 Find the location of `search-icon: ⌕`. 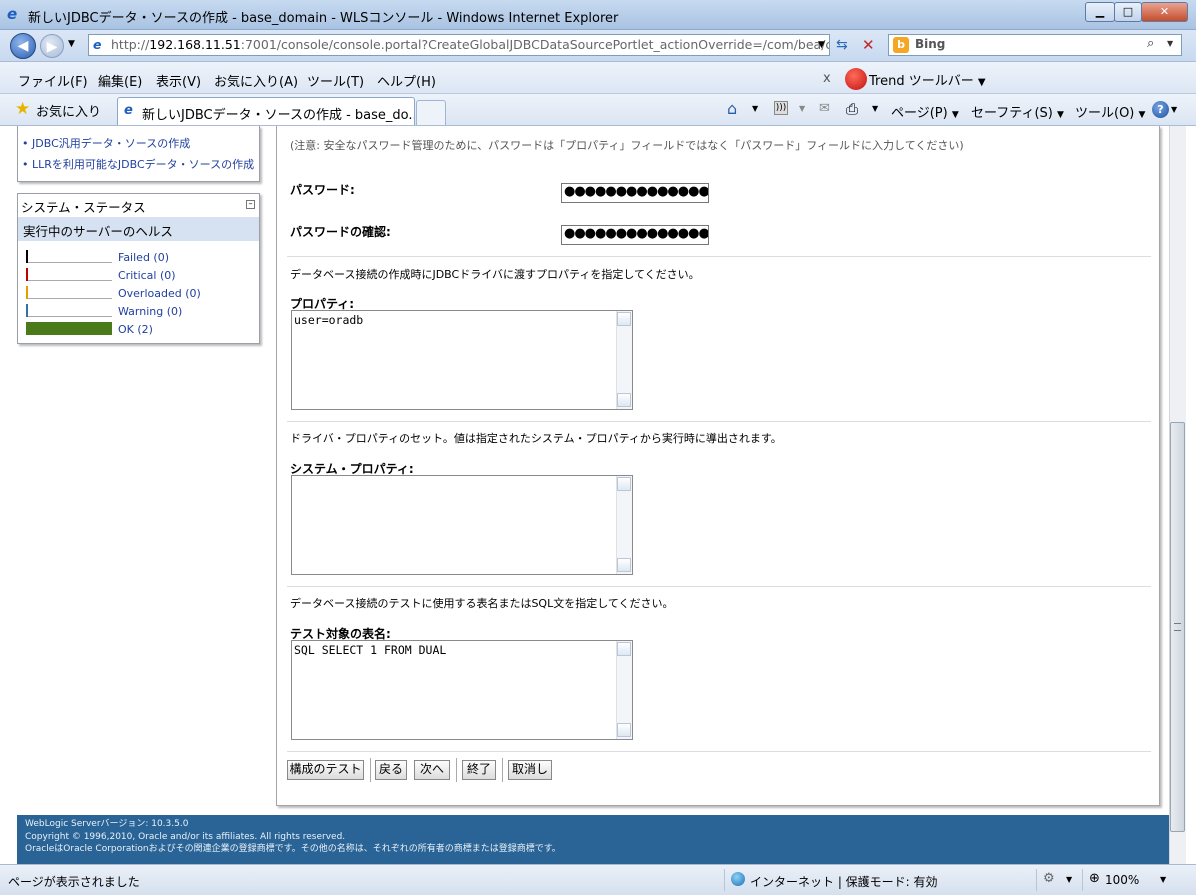

search-icon: ⌕ is located at coordinates (1150, 43).